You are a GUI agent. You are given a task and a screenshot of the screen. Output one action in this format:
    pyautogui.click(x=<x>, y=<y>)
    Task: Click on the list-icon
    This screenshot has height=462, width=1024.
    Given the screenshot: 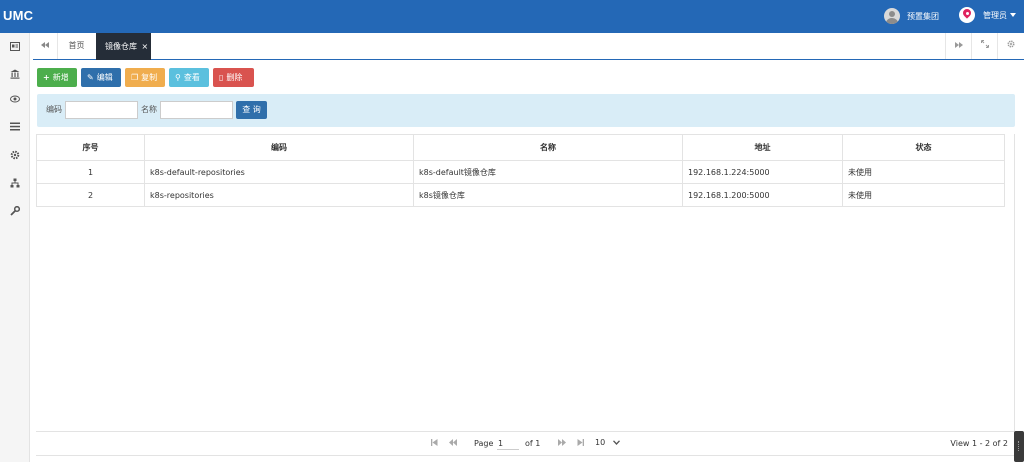 What is the action you would take?
    pyautogui.click(x=14, y=127)
    